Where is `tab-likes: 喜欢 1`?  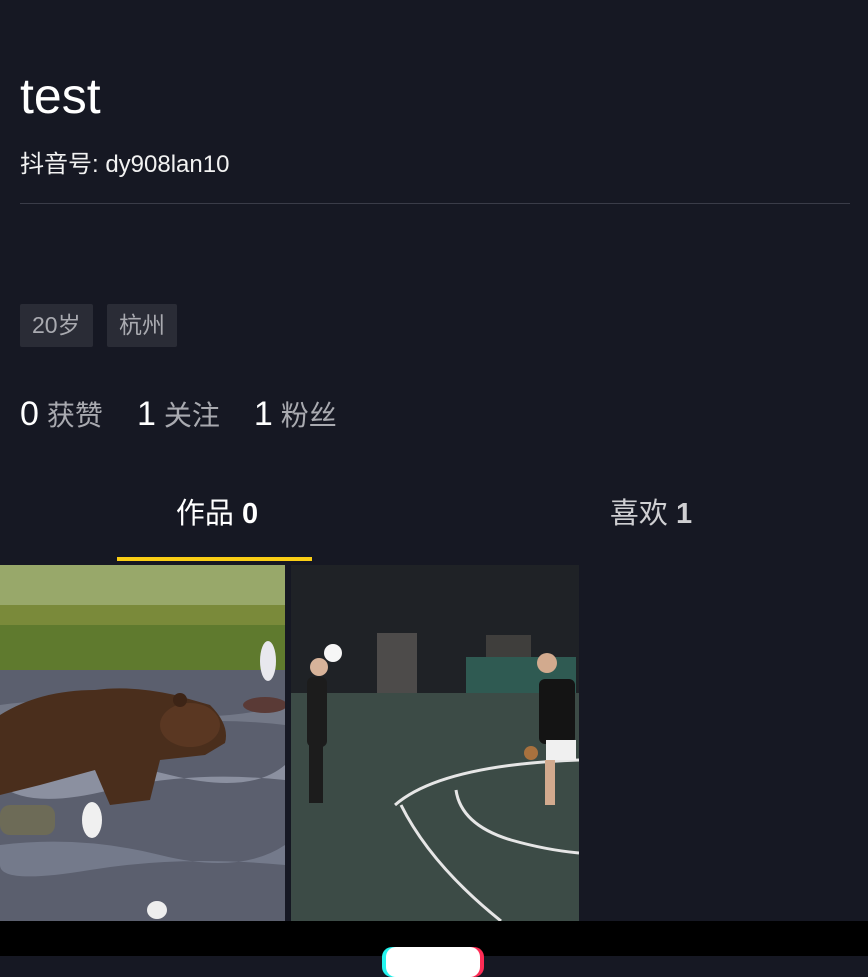 tab-likes: 喜欢 1 is located at coordinates (651, 514).